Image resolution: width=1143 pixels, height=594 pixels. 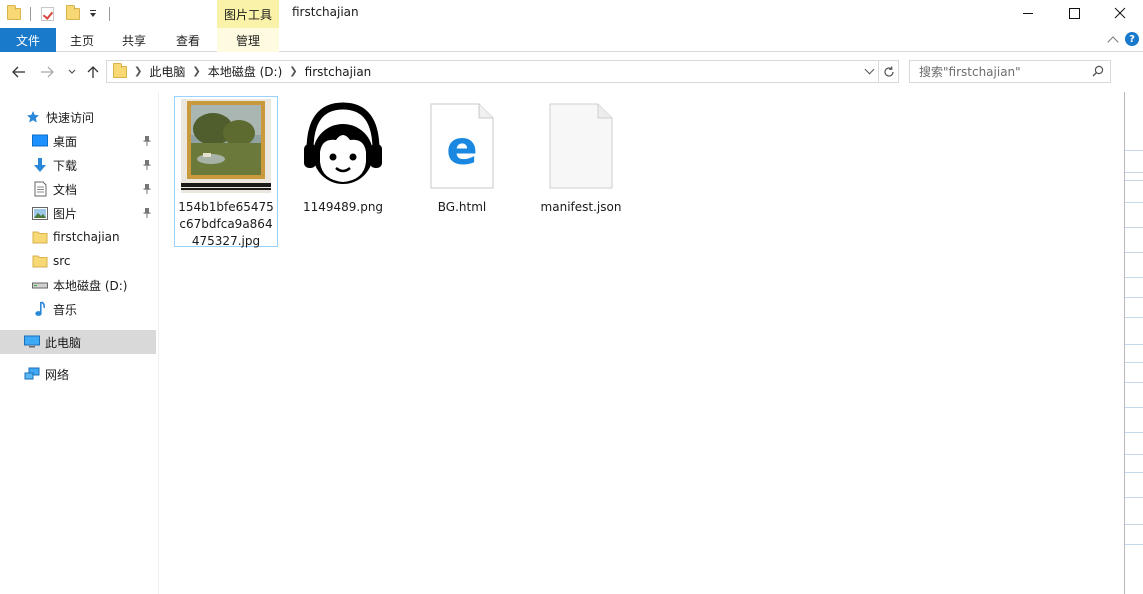 I want to click on network-icon, so click(x=32, y=374).